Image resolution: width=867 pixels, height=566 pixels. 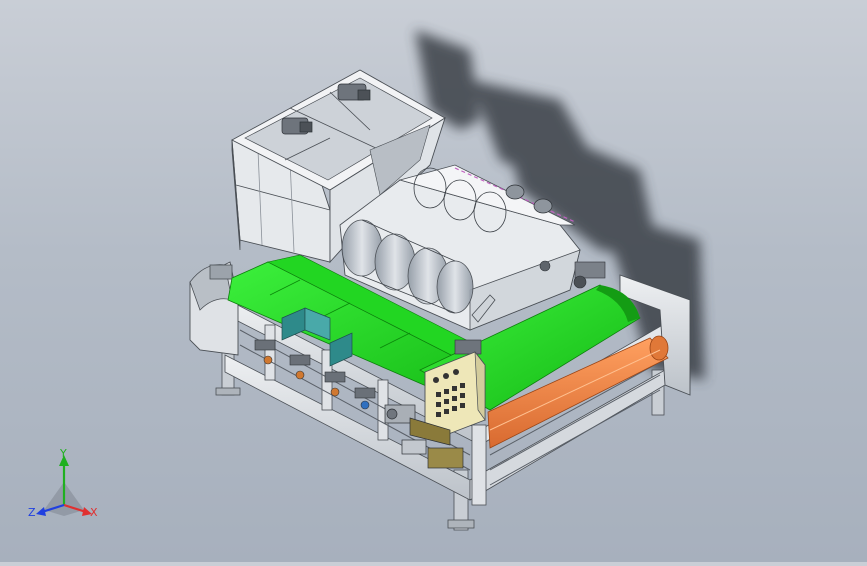 I want to click on axis-triad: Y X Z, so click(x=63, y=483).